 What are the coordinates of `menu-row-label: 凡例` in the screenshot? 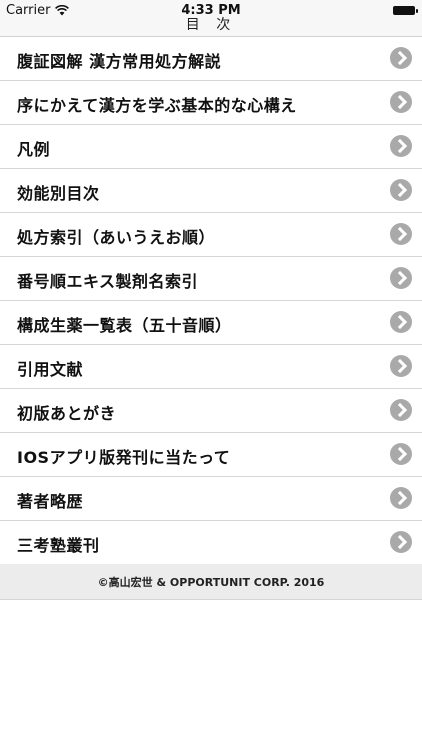 It's located at (34, 149).